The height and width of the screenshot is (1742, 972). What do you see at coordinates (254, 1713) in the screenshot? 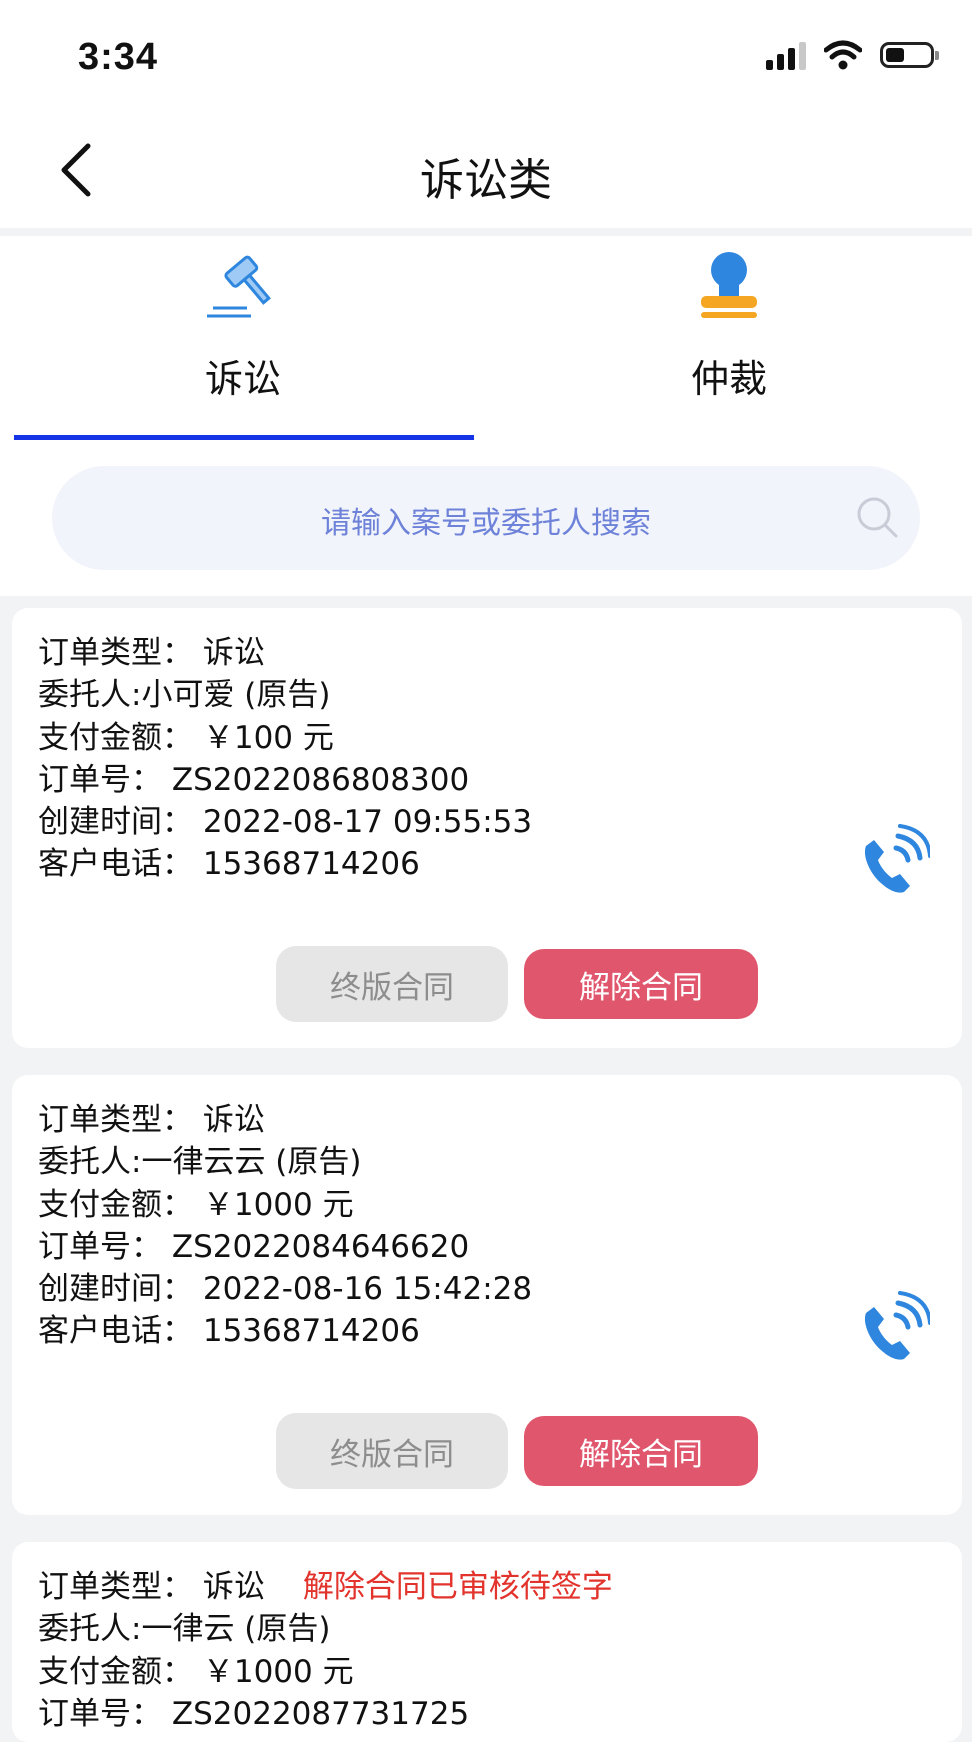
I see `order-number: 订单号： ZS2022087731725` at bounding box center [254, 1713].